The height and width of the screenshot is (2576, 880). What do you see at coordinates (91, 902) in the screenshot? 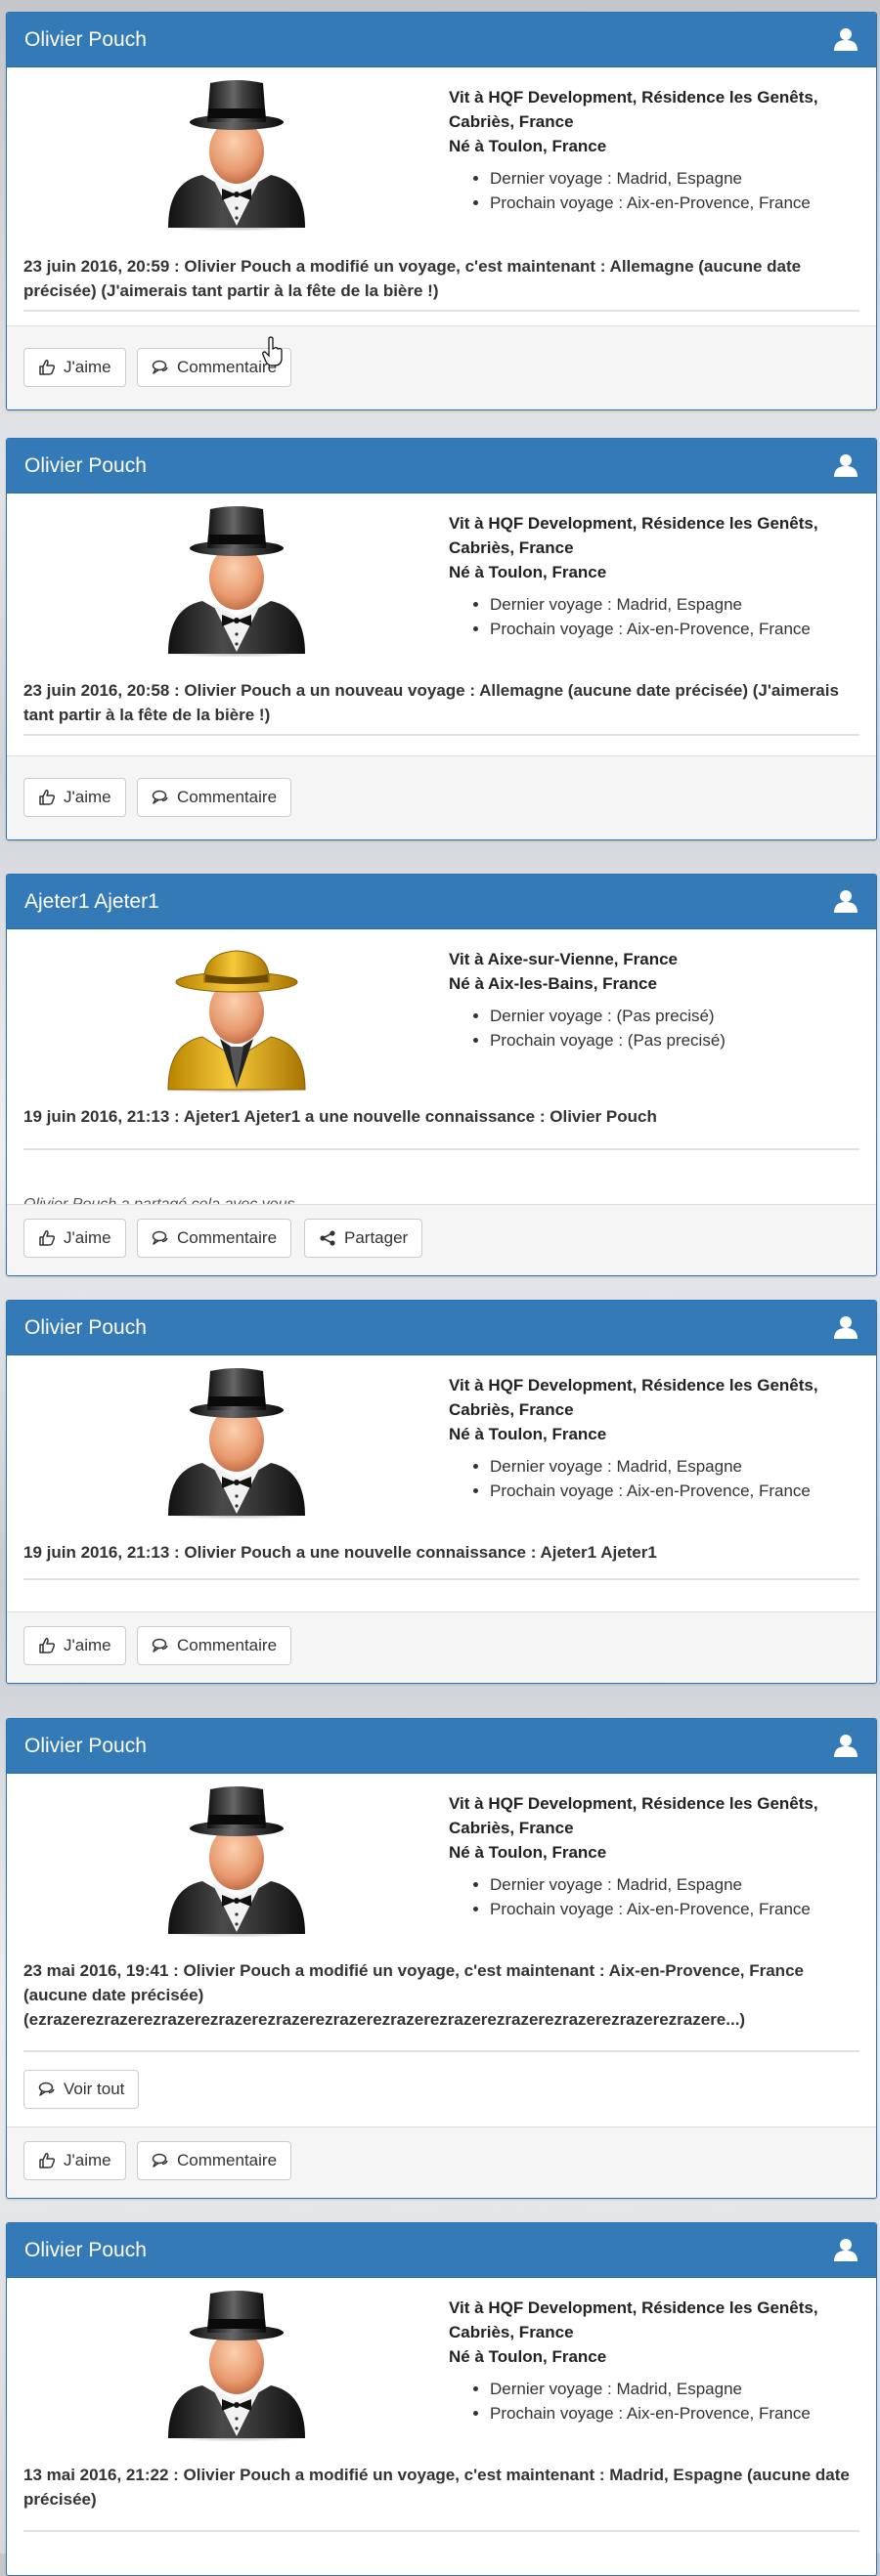
I see `user-name: Ajeter1 Ajeter1` at bounding box center [91, 902].